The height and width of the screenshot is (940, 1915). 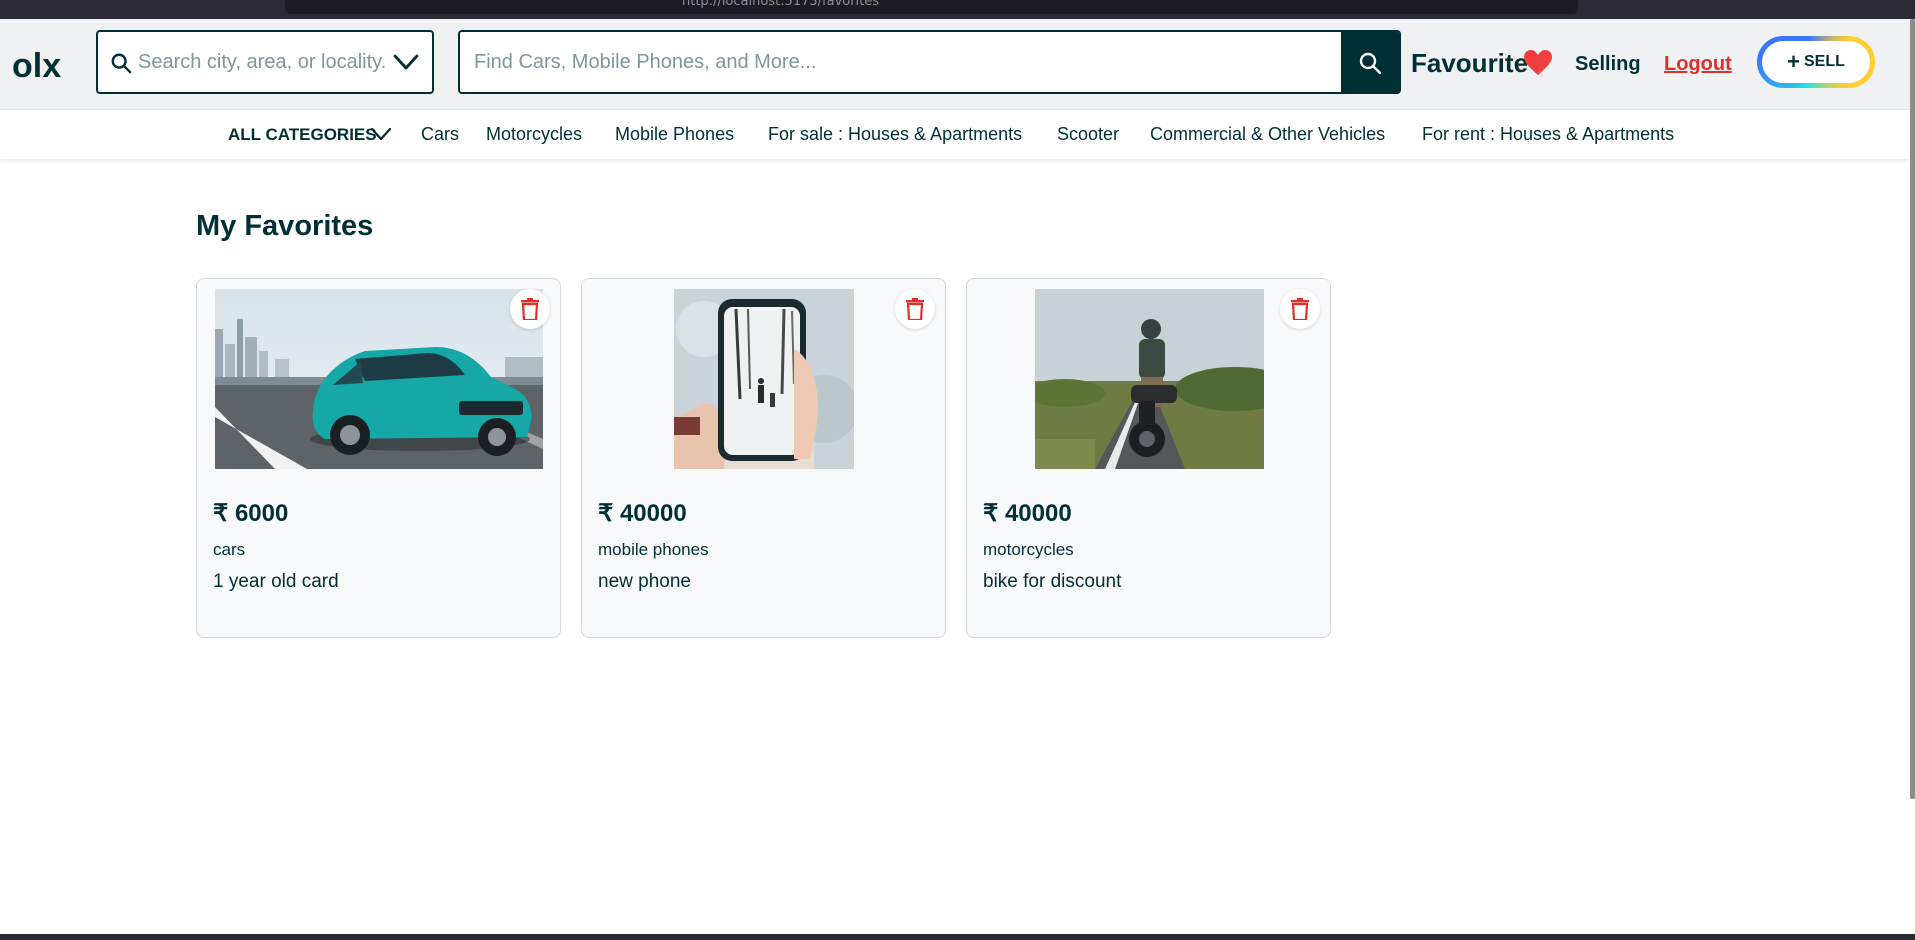 I want to click on favourite-link: Favourite, so click(x=1469, y=63).